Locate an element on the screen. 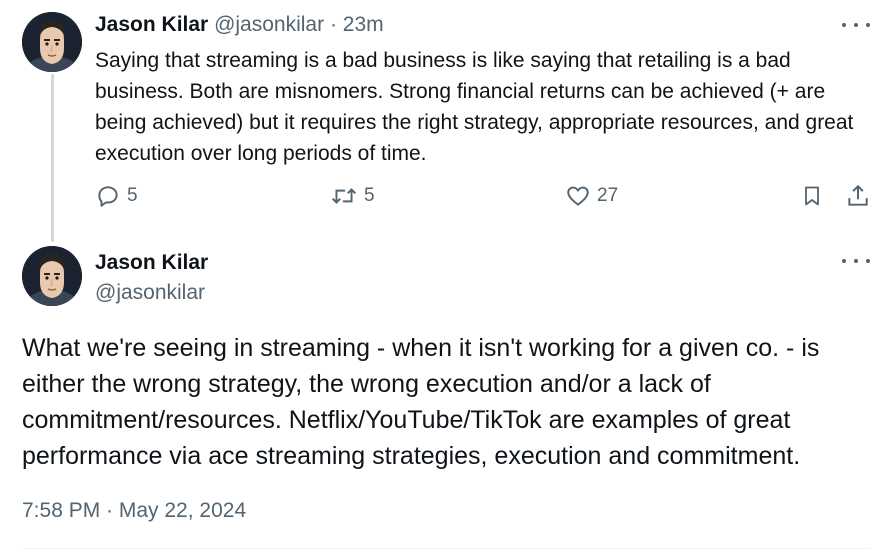 The width and height of the screenshot is (890, 555). repost-button: 5 is located at coordinates (352, 196).